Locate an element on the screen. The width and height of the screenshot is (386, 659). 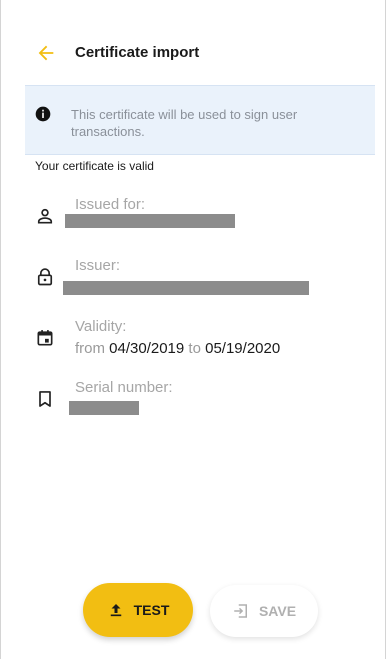
issuer-label: Issuer: is located at coordinates (98, 265).